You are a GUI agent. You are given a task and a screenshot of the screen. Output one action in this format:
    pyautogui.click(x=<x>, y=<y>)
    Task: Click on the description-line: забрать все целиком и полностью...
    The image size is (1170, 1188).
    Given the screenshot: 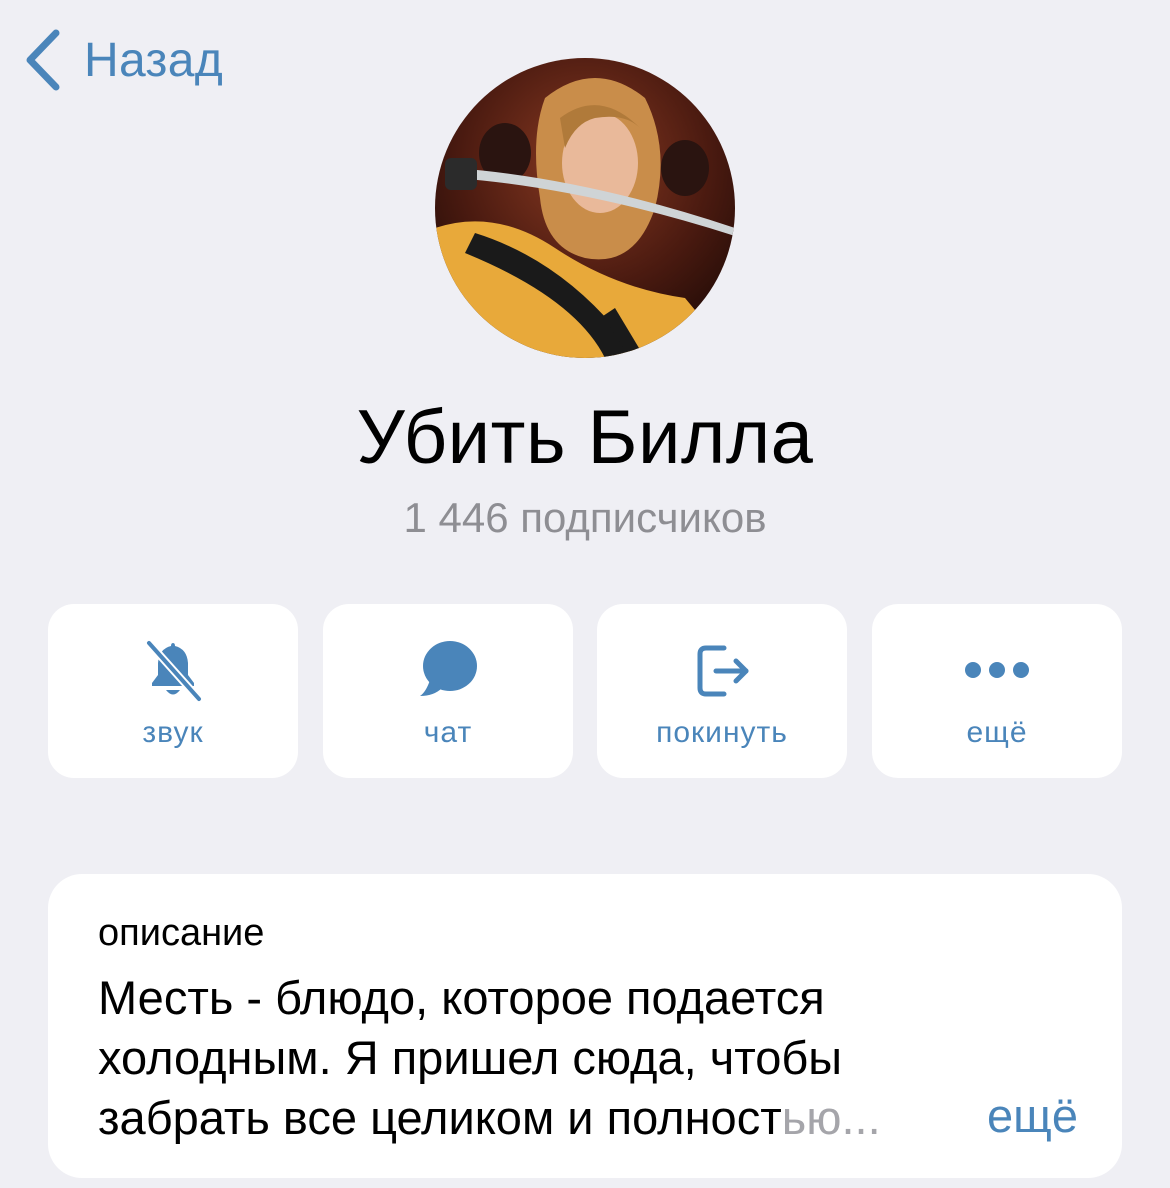 What is the action you would take?
    pyautogui.click(x=548, y=1118)
    